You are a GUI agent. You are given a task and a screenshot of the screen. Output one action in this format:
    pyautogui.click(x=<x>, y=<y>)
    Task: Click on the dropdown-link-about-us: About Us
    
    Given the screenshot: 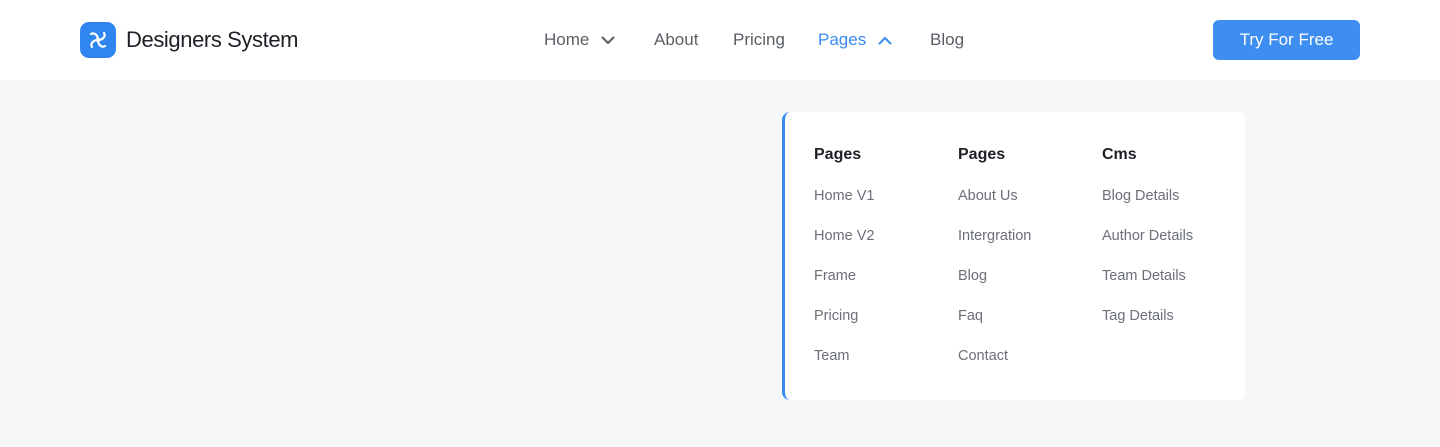 What is the action you would take?
    pyautogui.click(x=994, y=206)
    